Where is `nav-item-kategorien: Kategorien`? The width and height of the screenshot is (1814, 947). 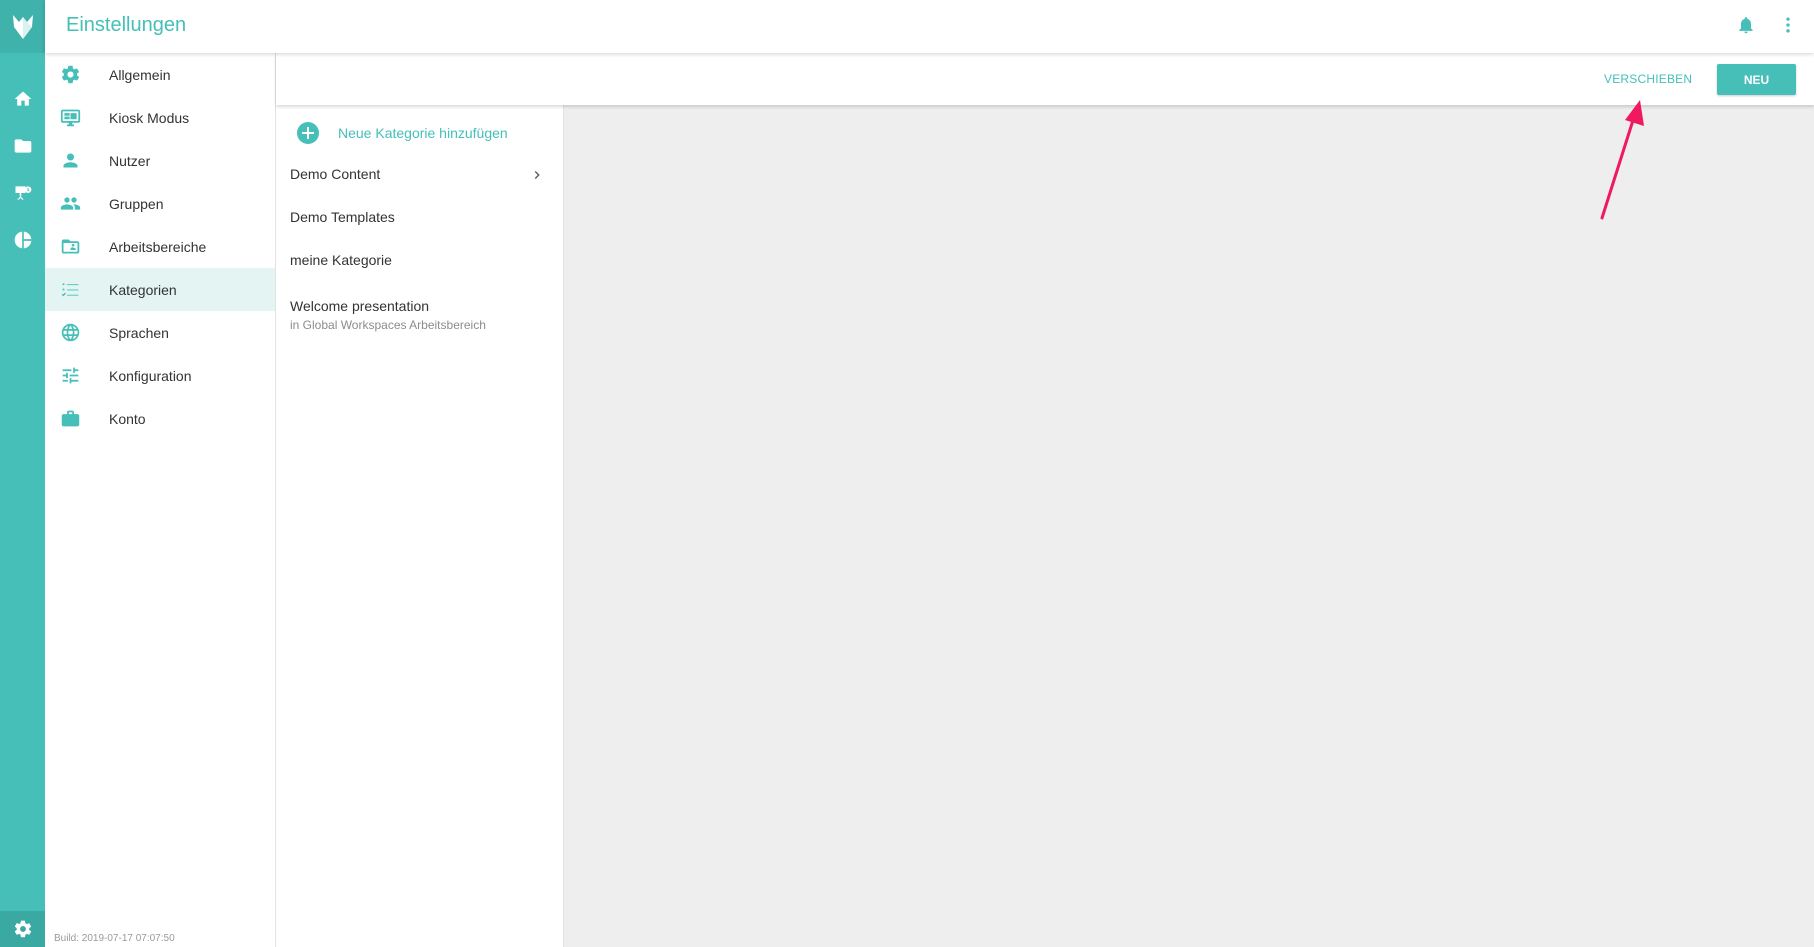
nav-item-kategorien: Kategorien is located at coordinates (160, 289).